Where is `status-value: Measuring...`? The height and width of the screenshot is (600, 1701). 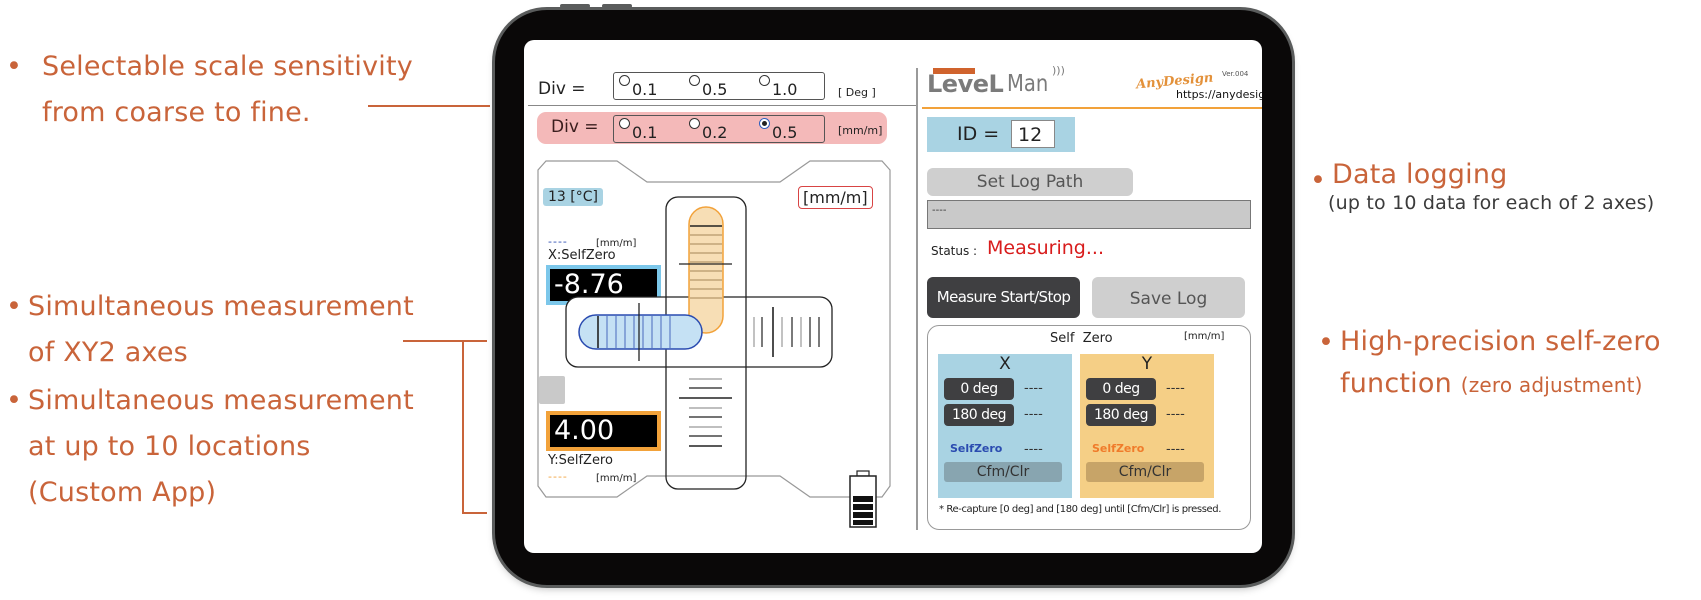 status-value: Measuring... is located at coordinates (1045, 248).